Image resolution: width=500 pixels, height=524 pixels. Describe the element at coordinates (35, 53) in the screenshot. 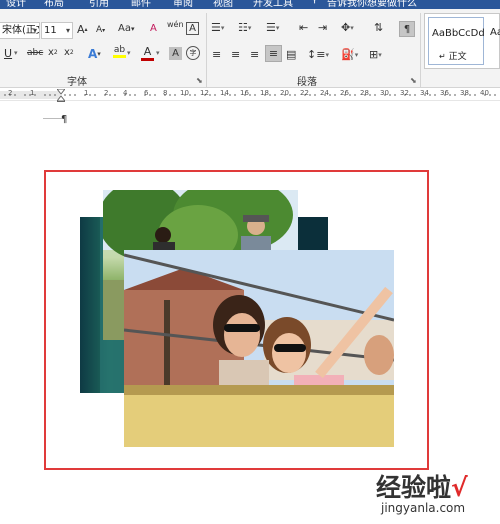

I see `strikethrough-button: abc` at that location.